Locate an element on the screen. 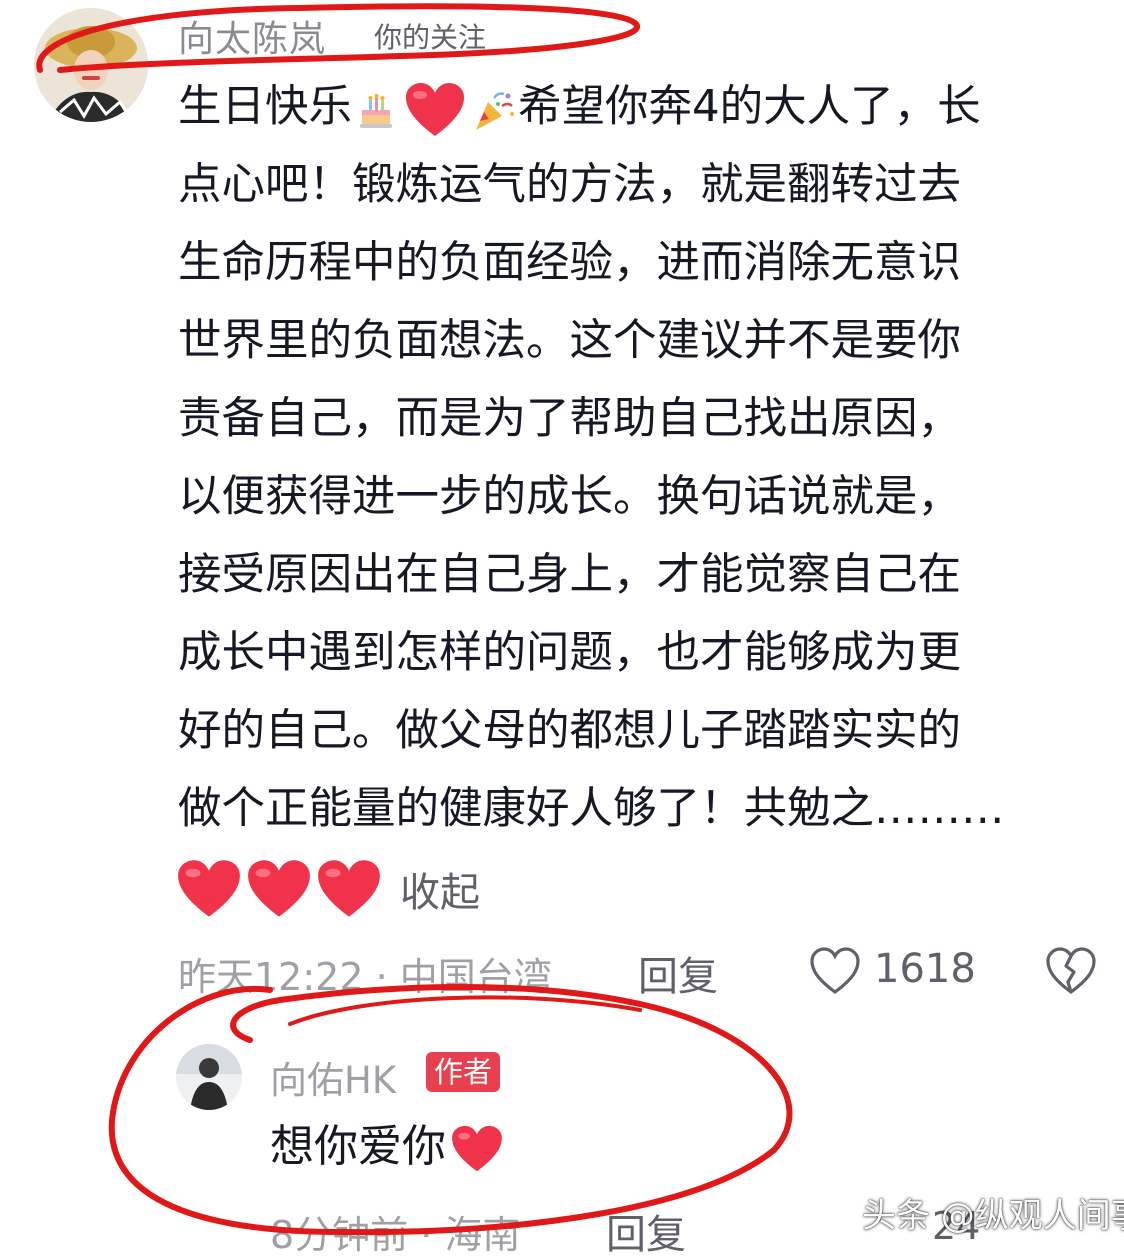 This screenshot has height=1260, width=1124. hearts-collapse-row: 收起 is located at coordinates (328, 889).